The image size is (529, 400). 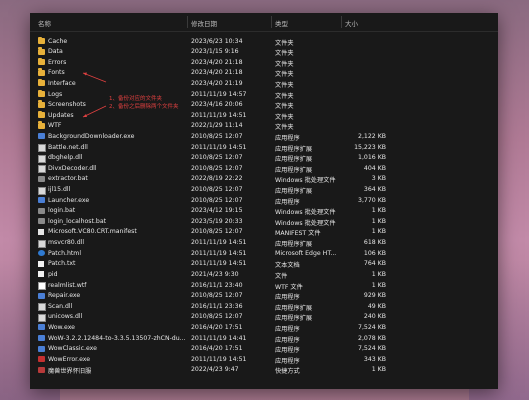 What do you see at coordinates (135, 99) in the screenshot?
I see `annotation-text-backup: 1、备份对应的文件夹` at bounding box center [135, 99].